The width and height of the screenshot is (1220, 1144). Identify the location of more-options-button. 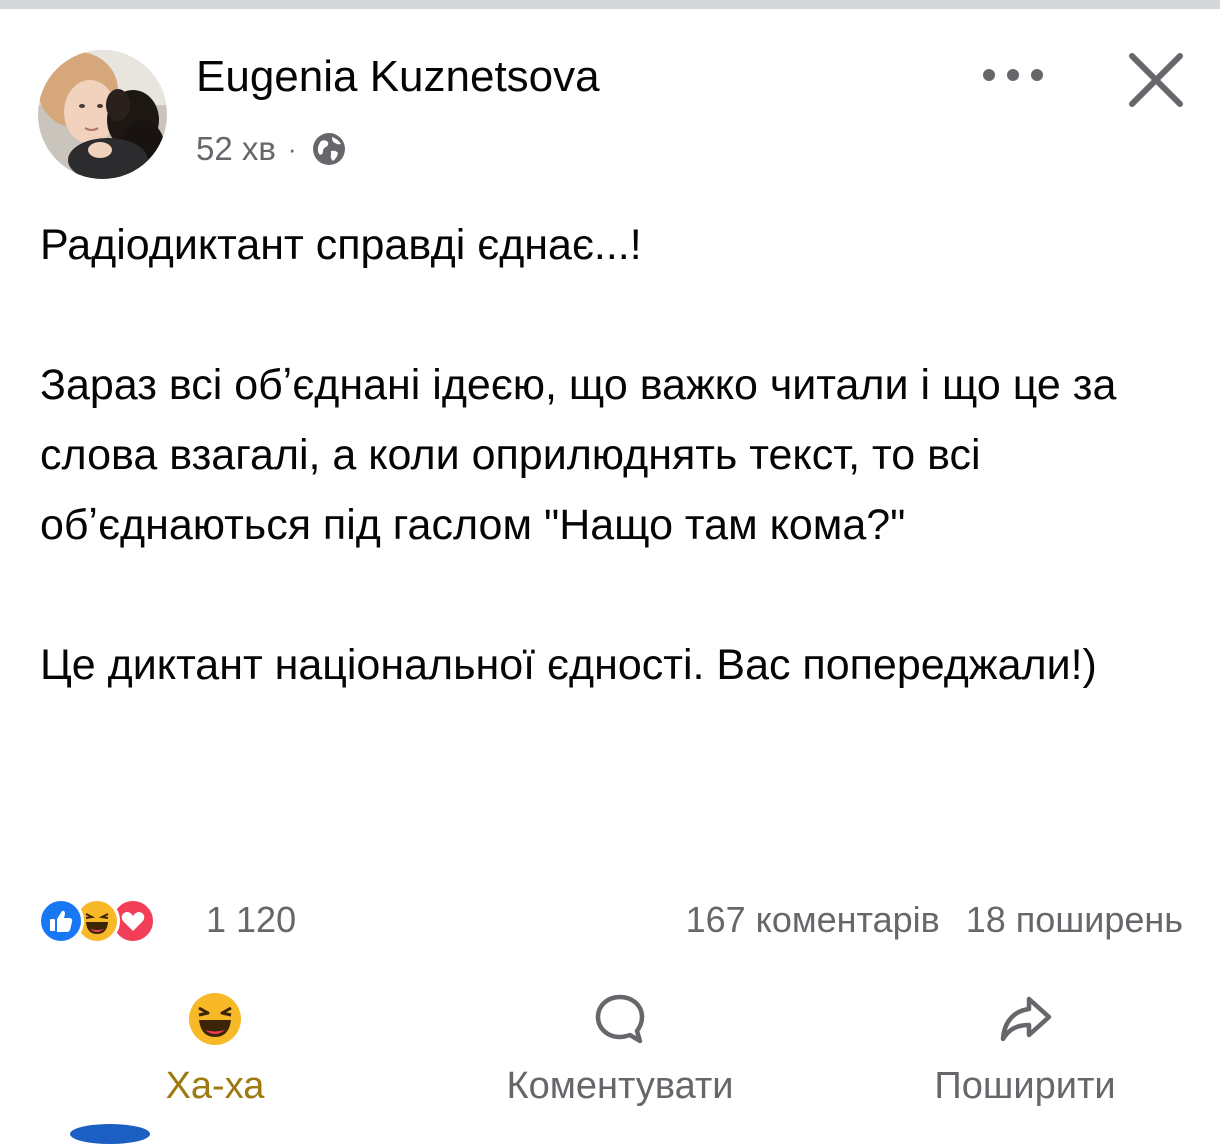
(1013, 75).